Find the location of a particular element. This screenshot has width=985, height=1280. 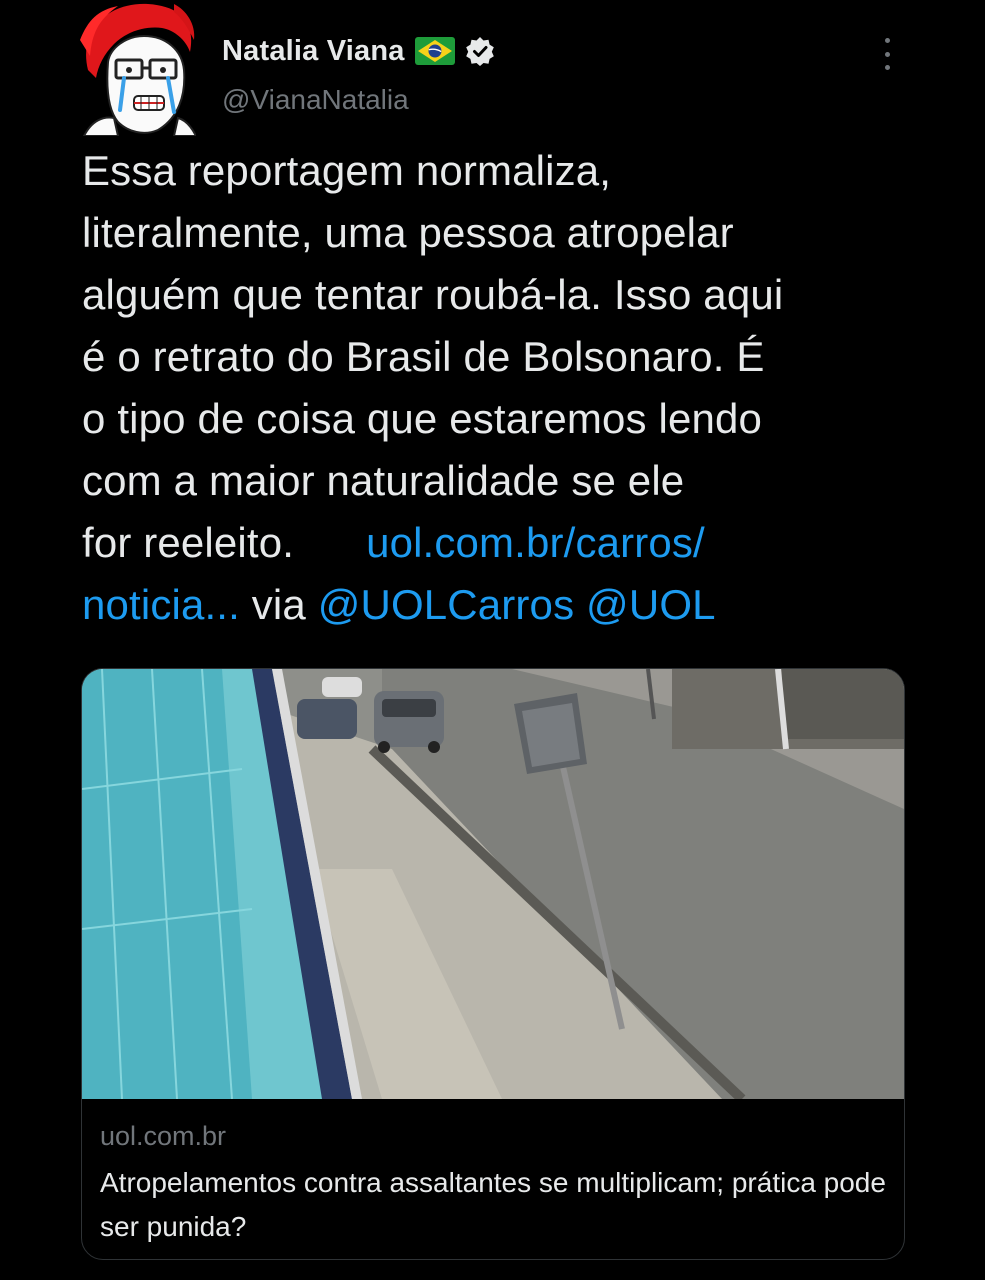

avatar is located at coordinates (137, 68).